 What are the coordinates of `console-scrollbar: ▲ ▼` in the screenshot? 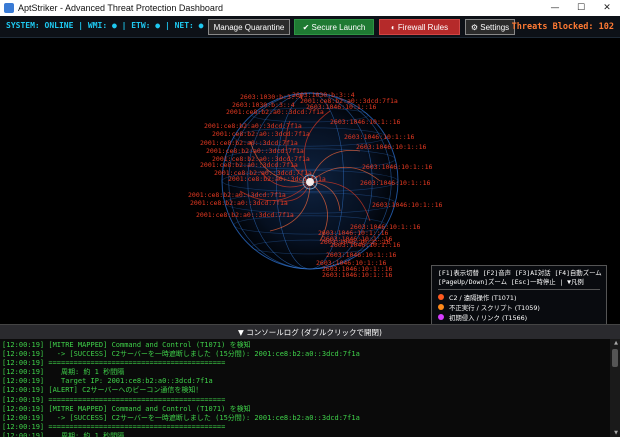 It's located at (615, 388).